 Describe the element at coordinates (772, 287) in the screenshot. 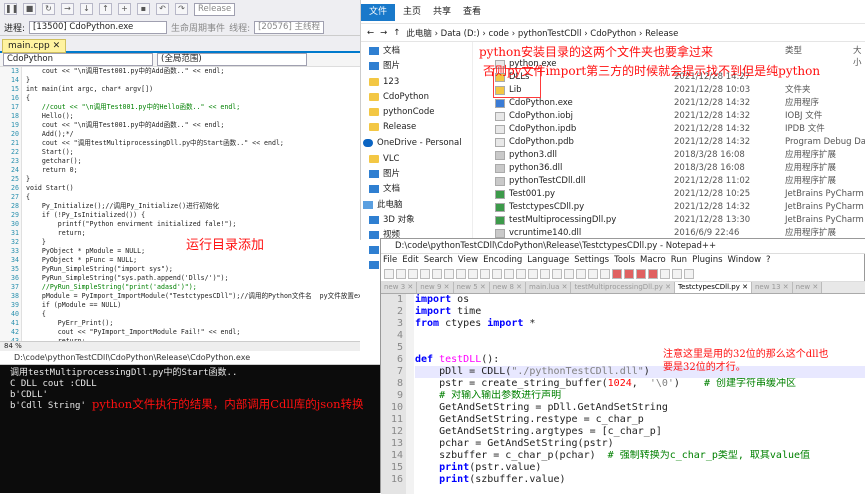

I see `tab-new-13: new 13 ✕` at that location.